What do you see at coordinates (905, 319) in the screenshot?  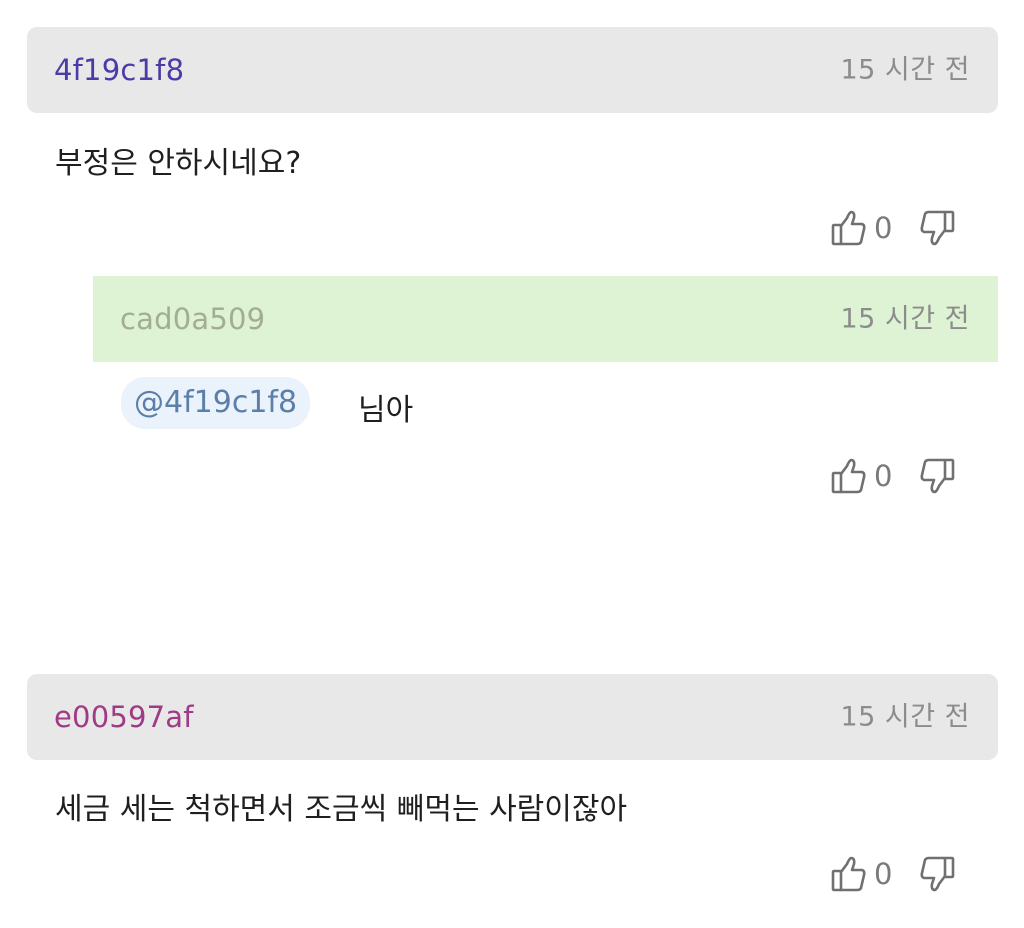 I see `reply-timestamp: 15 시간 전` at bounding box center [905, 319].